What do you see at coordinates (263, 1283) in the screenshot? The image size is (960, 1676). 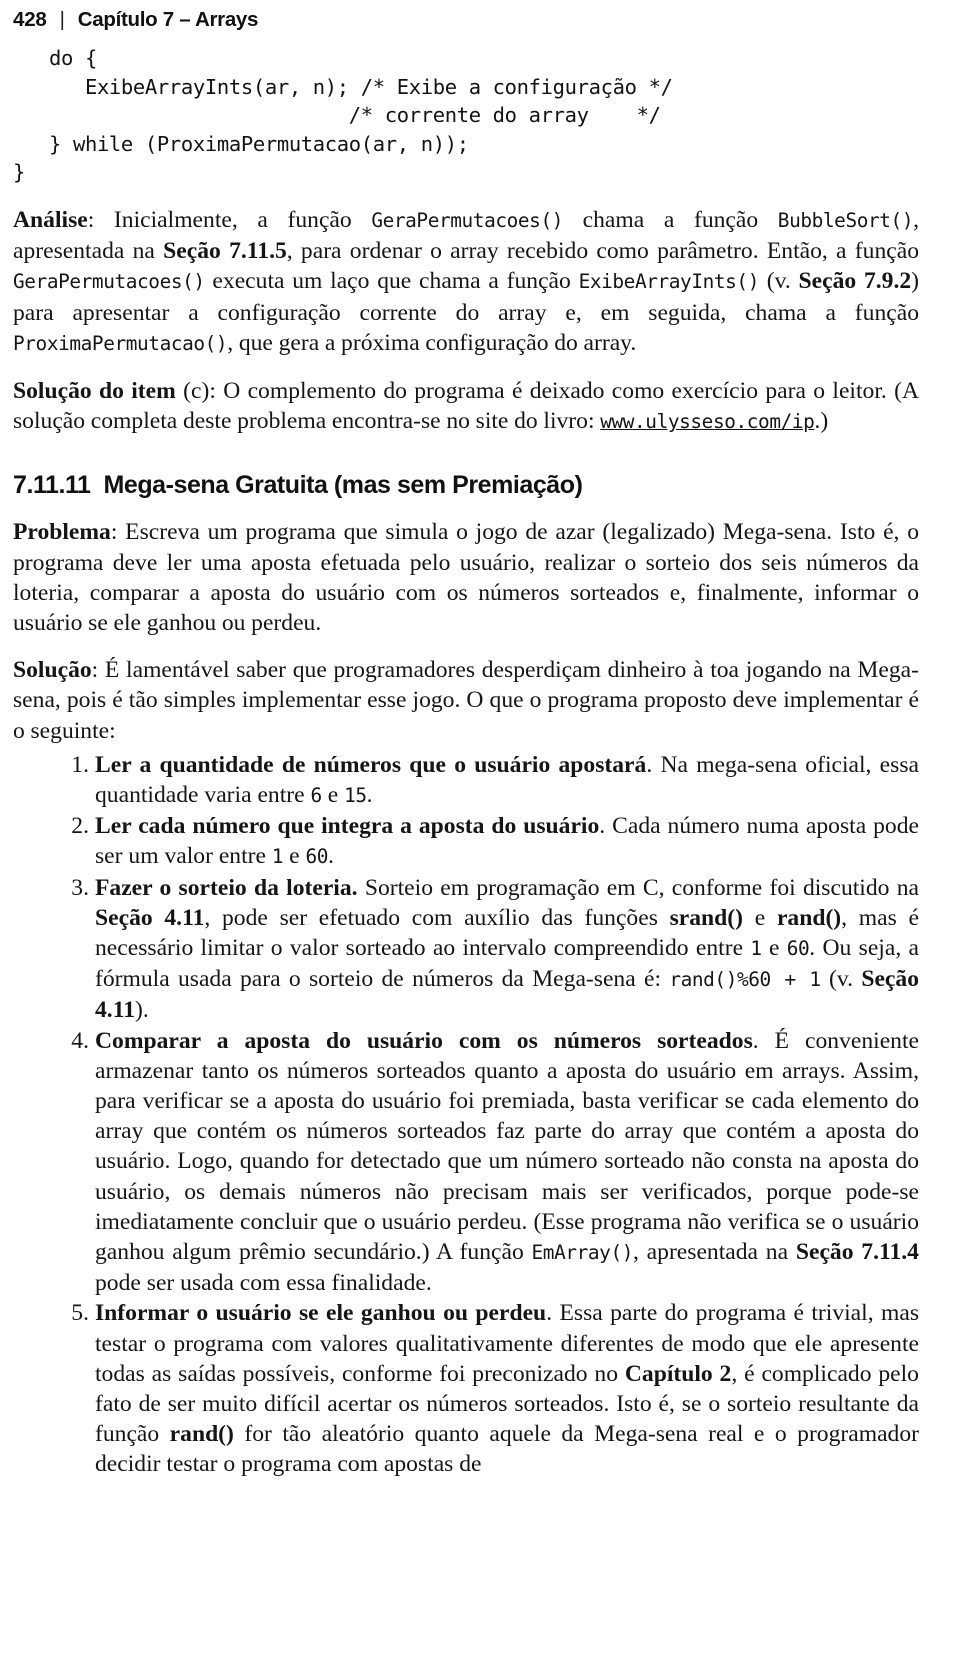 I see `step-4-t3: pode ser usada com essa finalidade.` at bounding box center [263, 1283].